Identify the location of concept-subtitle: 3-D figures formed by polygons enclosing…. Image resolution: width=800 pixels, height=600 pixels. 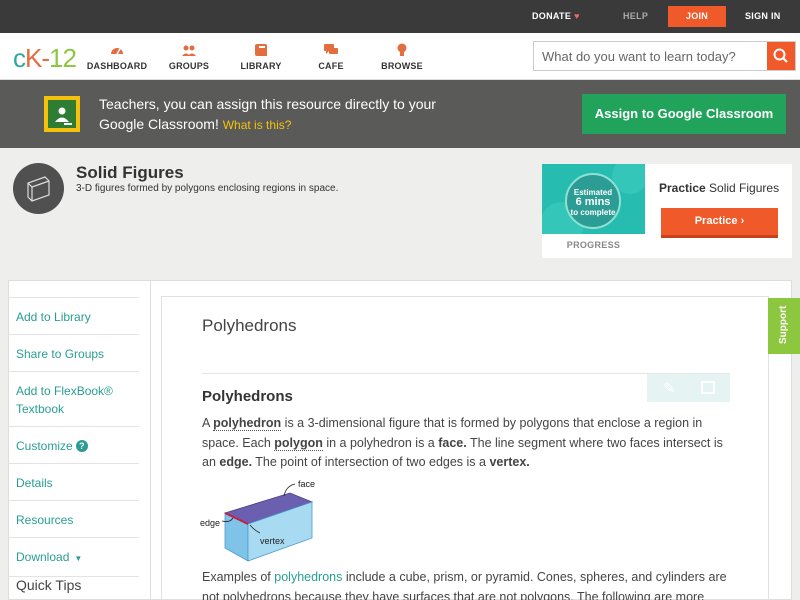
(207, 188).